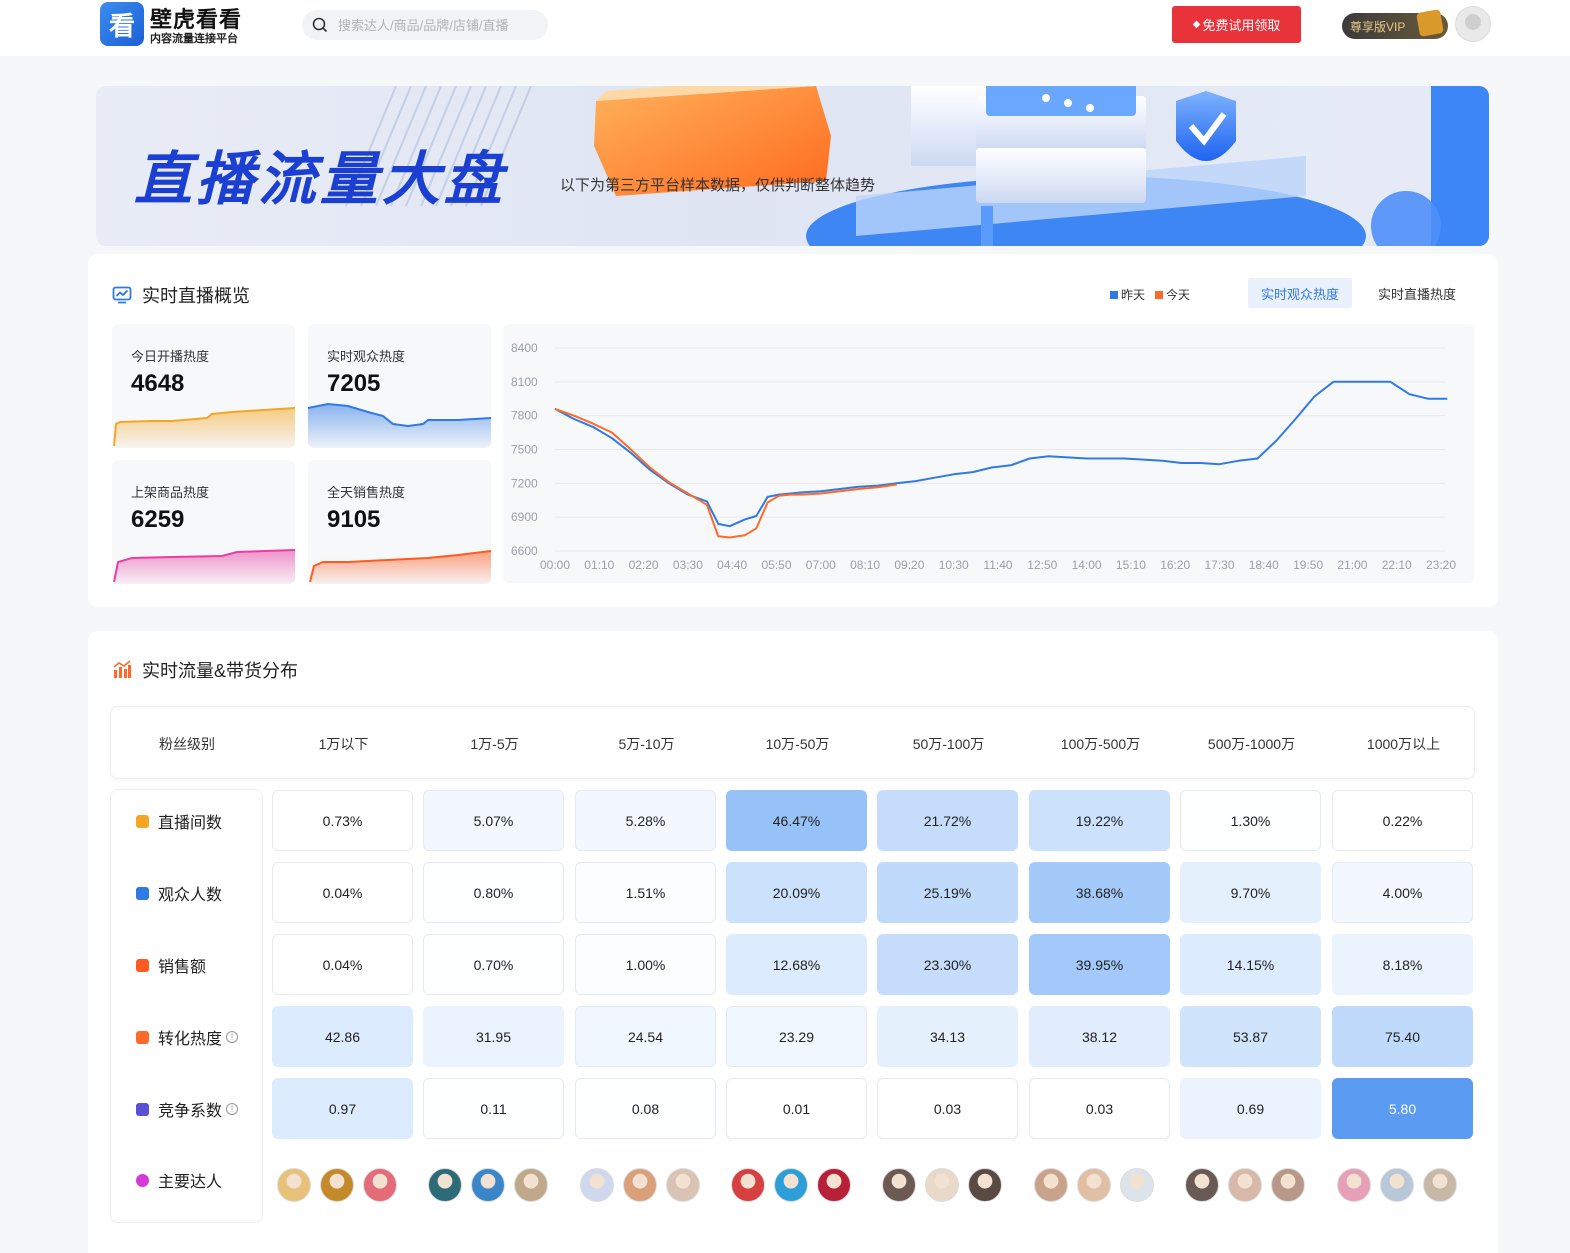 The width and height of the screenshot is (1570, 1253). Describe the element at coordinates (645, 1036) in the screenshot. I see `distribution-cell: 24.54` at that location.